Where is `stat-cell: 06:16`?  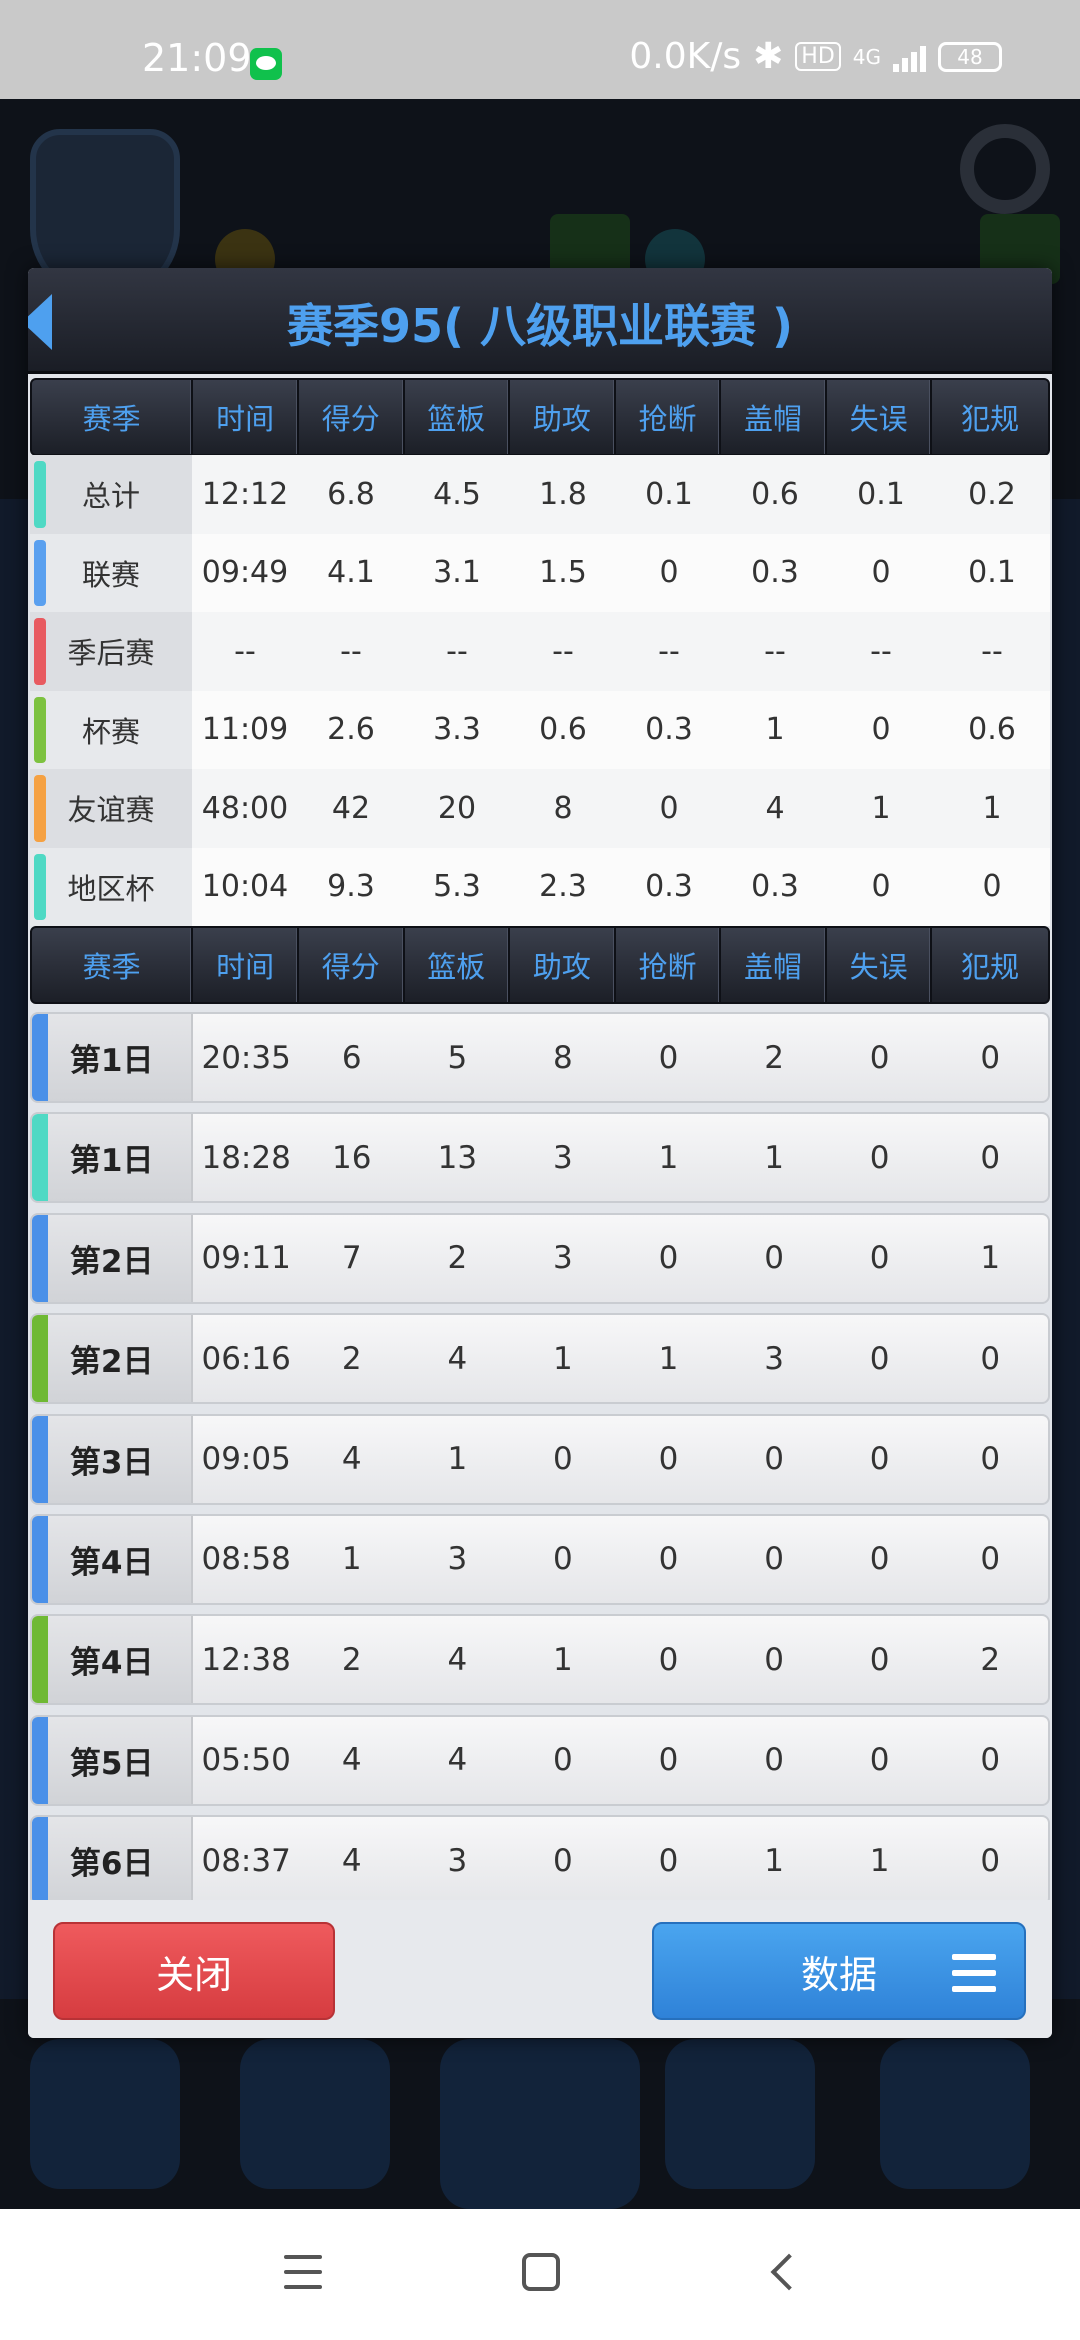 stat-cell: 06:16 is located at coordinates (246, 1358).